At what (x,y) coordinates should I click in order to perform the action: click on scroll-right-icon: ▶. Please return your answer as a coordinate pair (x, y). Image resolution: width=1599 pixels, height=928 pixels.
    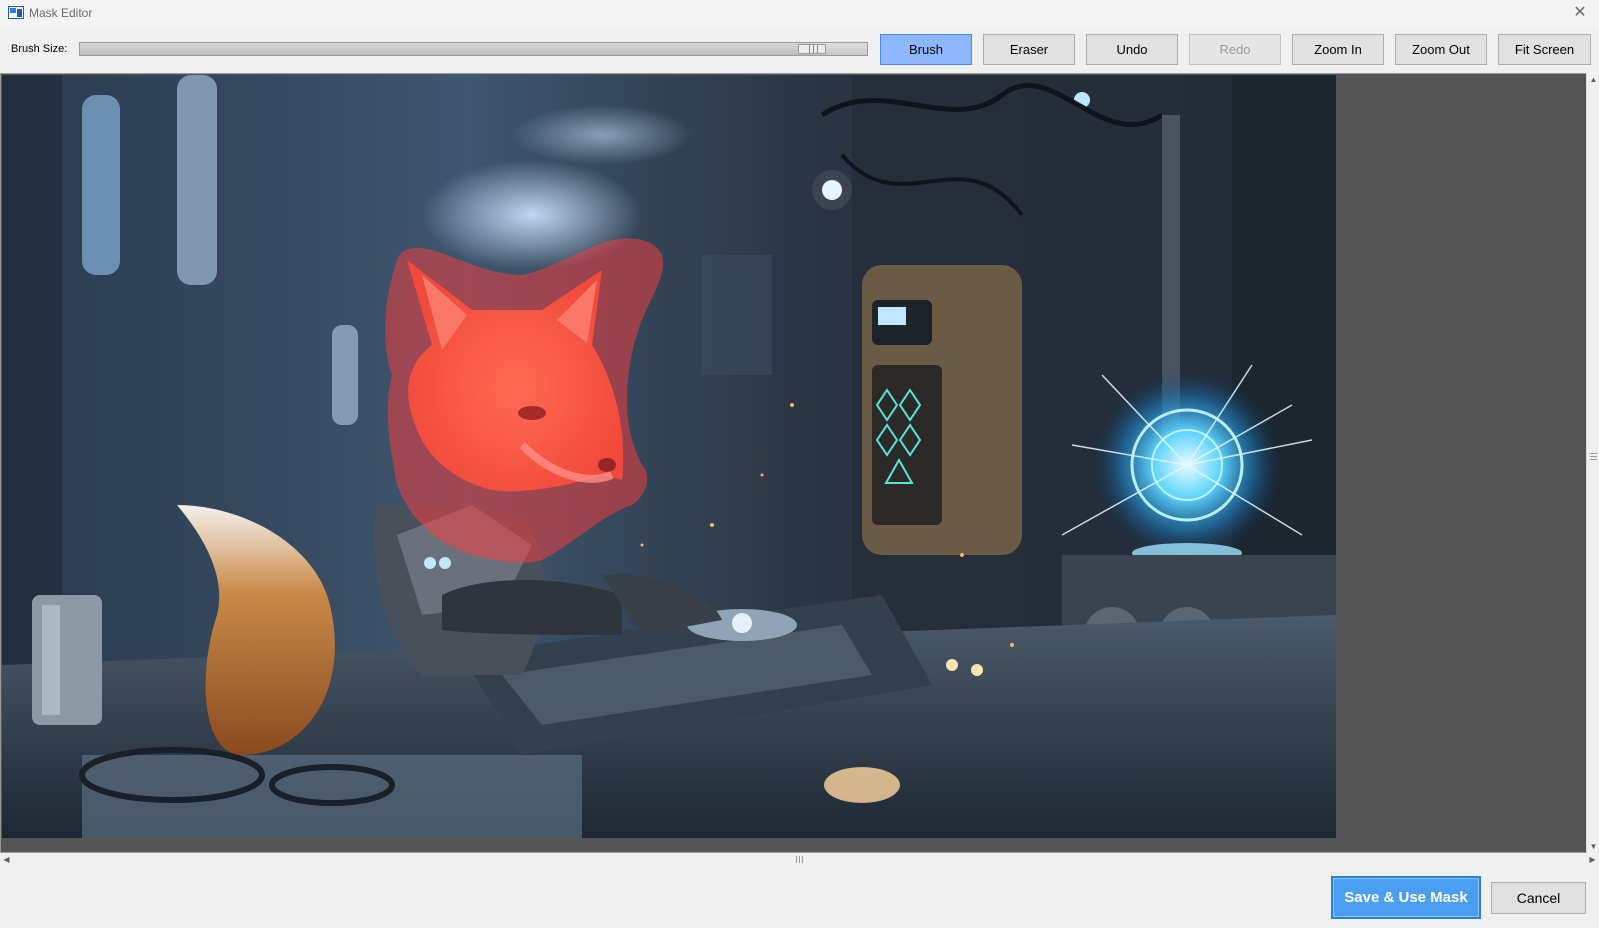
    Looking at the image, I should click on (1592, 859).